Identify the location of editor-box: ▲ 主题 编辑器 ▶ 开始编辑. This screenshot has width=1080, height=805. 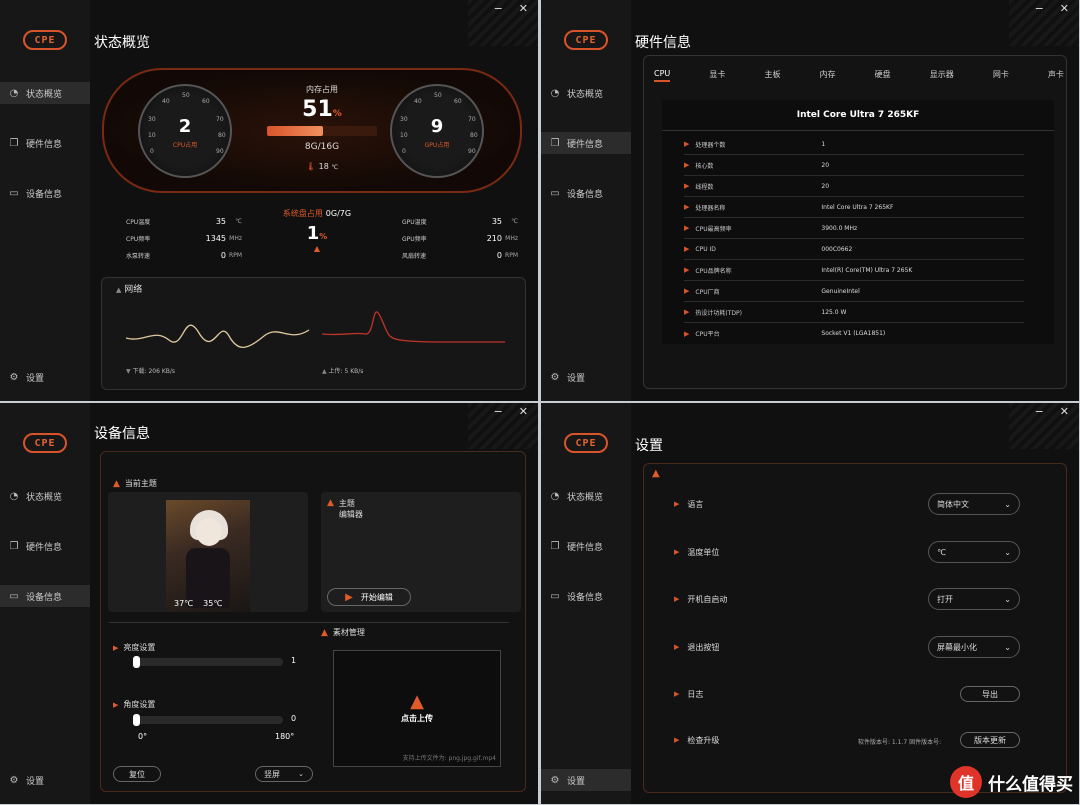
(421, 552).